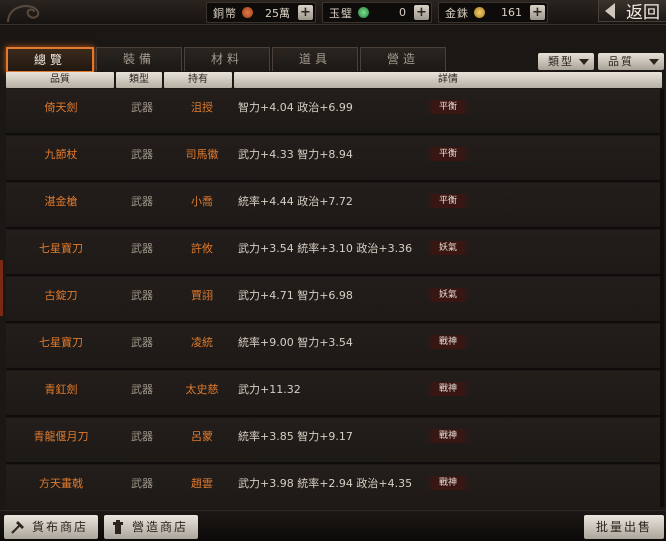 This screenshot has width=666, height=541. I want to click on item-detail: 武力+4.33 智力+8.94, so click(295, 154).